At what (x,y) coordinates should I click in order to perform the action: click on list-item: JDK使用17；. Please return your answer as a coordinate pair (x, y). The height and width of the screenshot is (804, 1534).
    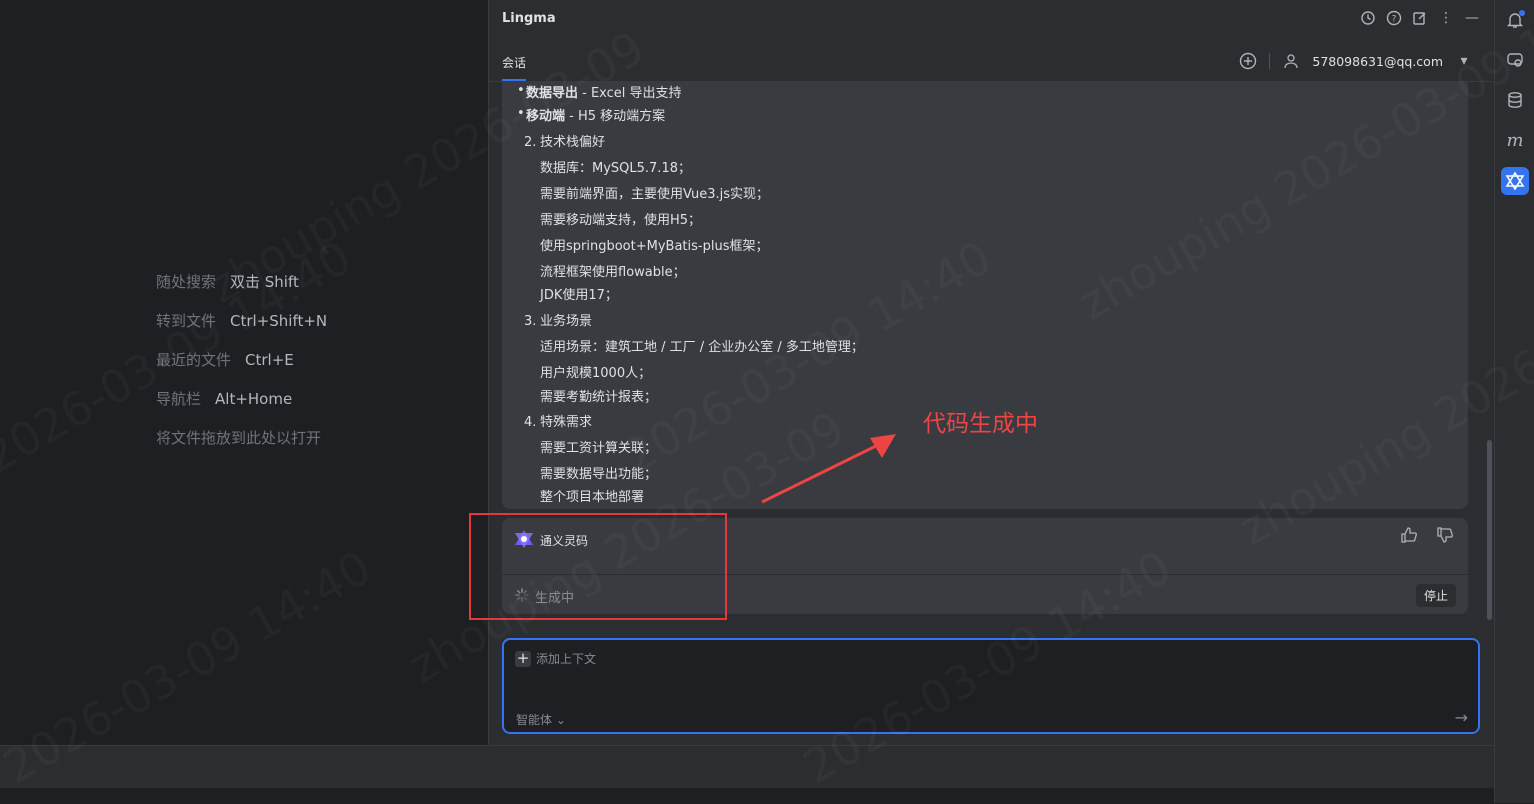
    Looking at the image, I should click on (579, 295).